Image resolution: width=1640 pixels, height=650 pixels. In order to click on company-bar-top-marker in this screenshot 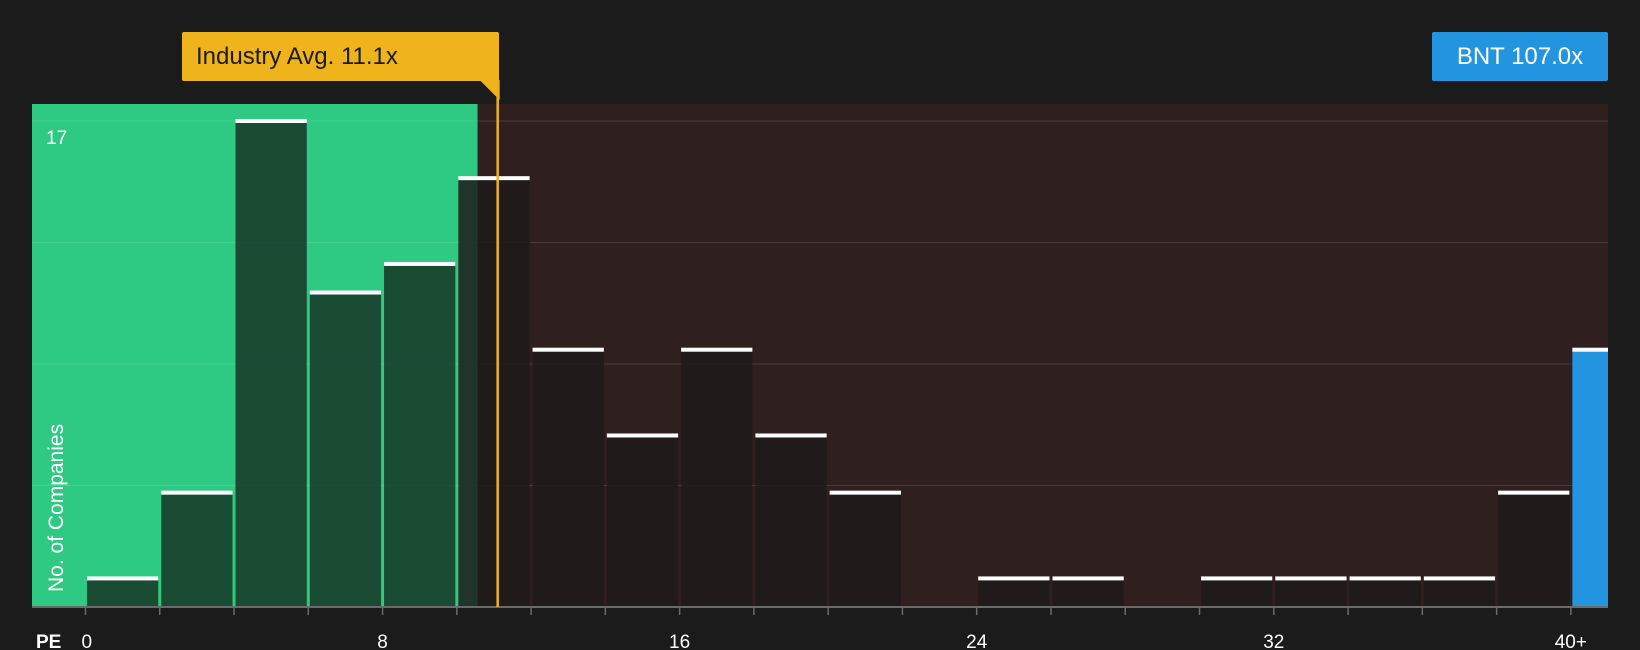, I will do `click(1590, 349)`.